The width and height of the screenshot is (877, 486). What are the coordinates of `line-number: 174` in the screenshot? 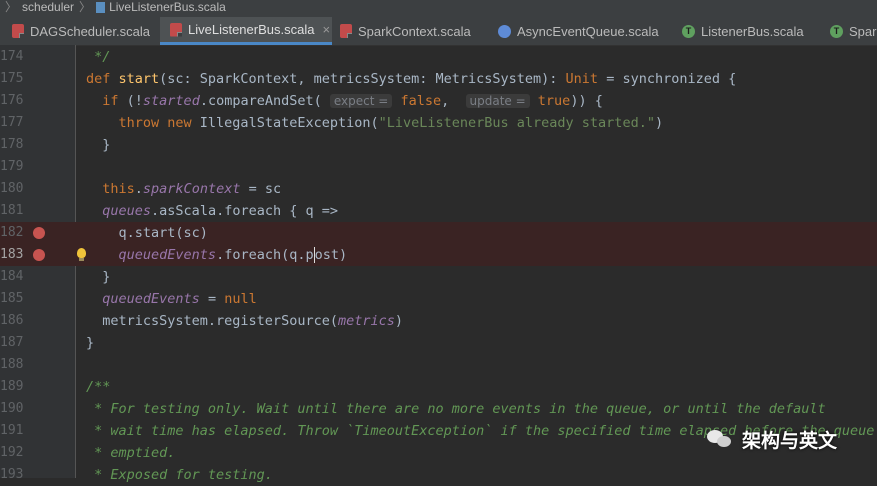 It's located at (12, 56).